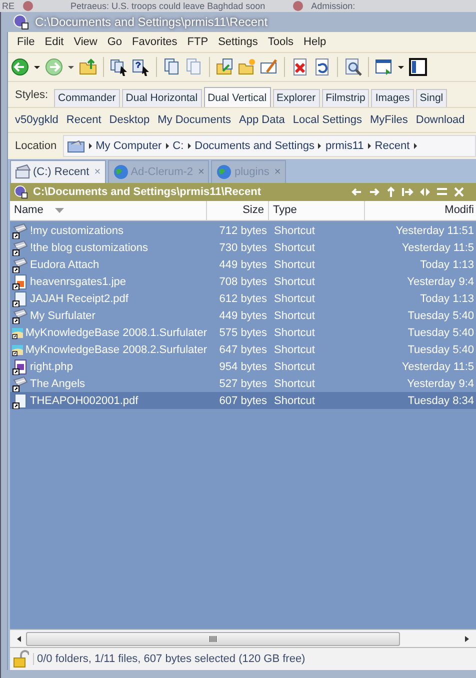 The image size is (476, 678). What do you see at coordinates (353, 67) in the screenshot?
I see `search-icon` at bounding box center [353, 67].